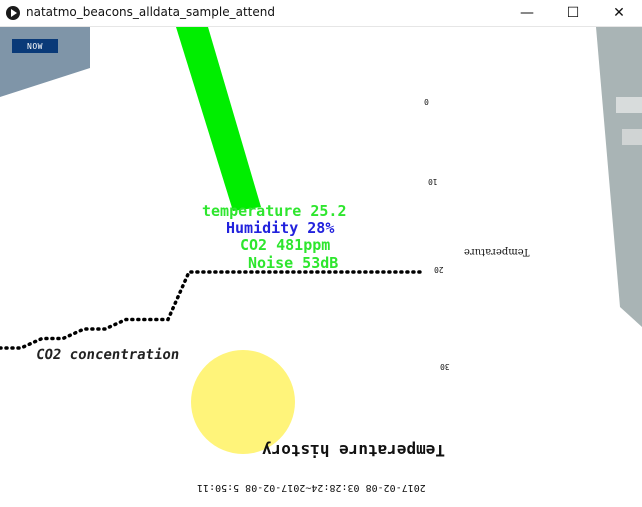 This screenshot has width=642, height=507. Describe the element at coordinates (354, 450) in the screenshot. I see `temperature-history-title: Temperature history` at that location.